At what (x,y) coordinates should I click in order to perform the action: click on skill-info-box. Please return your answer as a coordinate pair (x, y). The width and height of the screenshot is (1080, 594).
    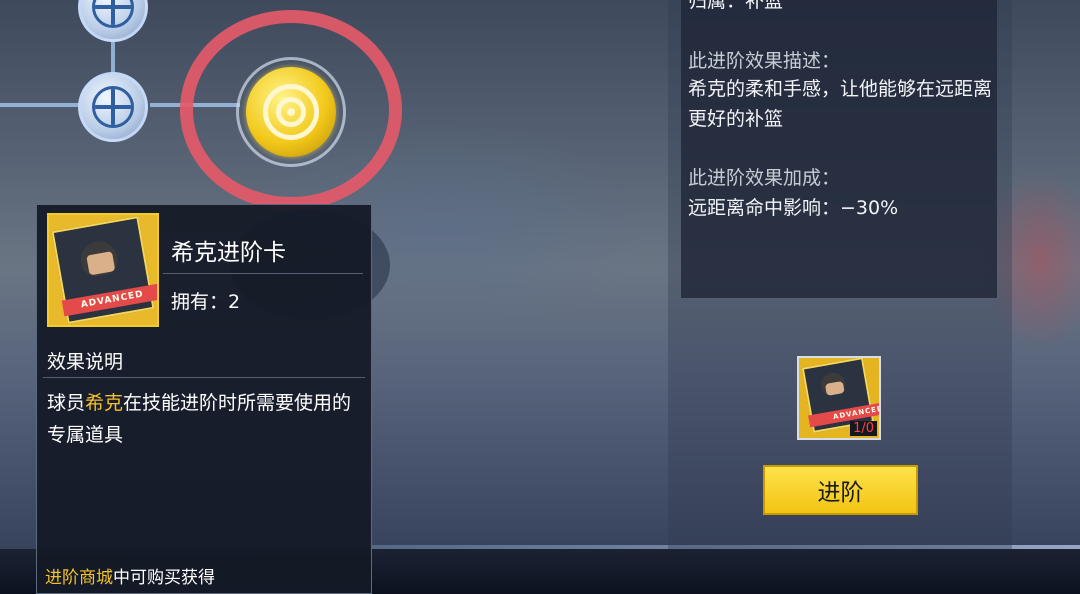
    Looking at the image, I should click on (839, 149).